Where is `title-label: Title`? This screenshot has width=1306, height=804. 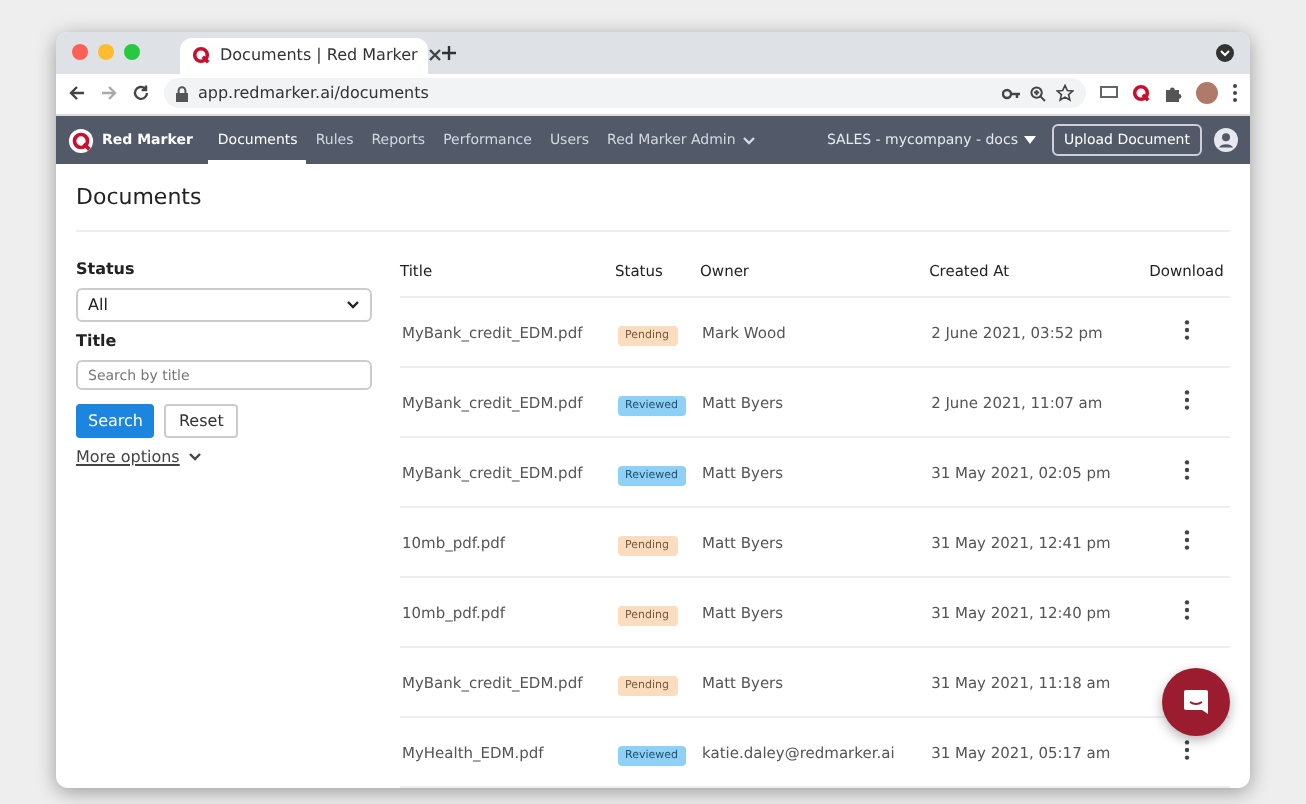 title-label: Title is located at coordinates (97, 341).